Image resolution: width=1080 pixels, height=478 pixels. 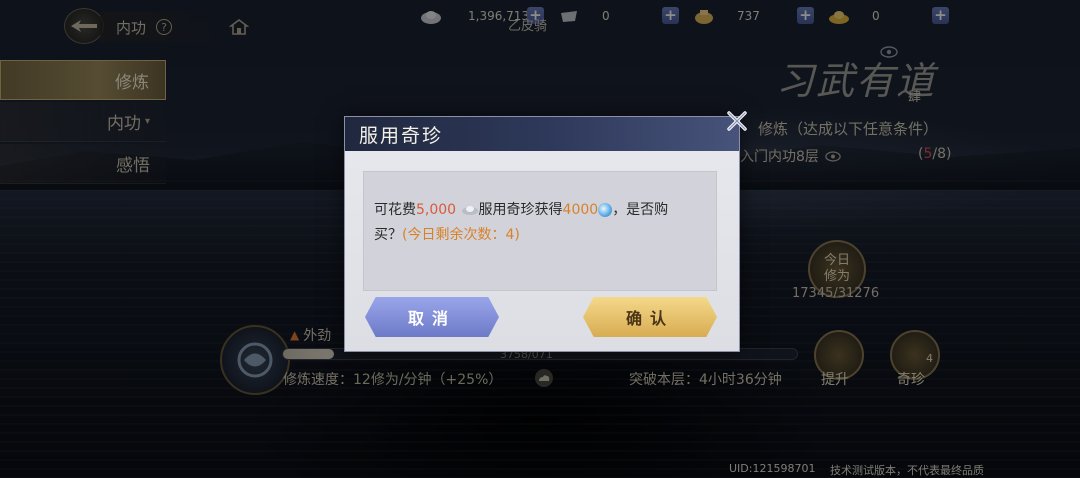 I want to click on cancel-button-label: 取消, so click(x=431, y=318).